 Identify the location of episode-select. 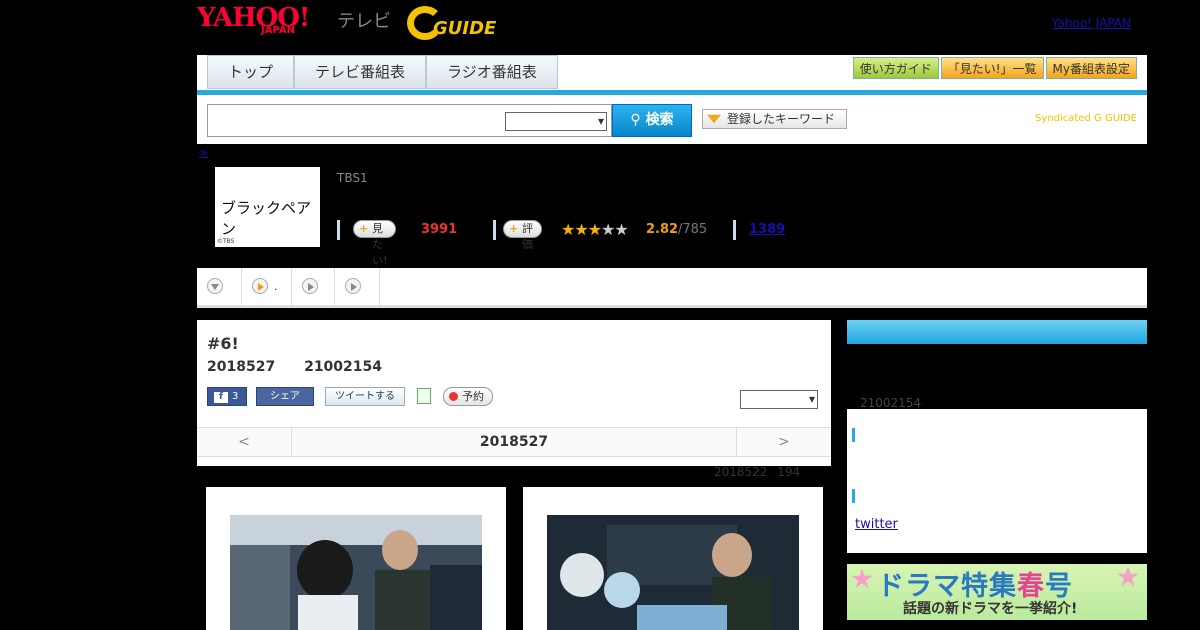
(779, 399).